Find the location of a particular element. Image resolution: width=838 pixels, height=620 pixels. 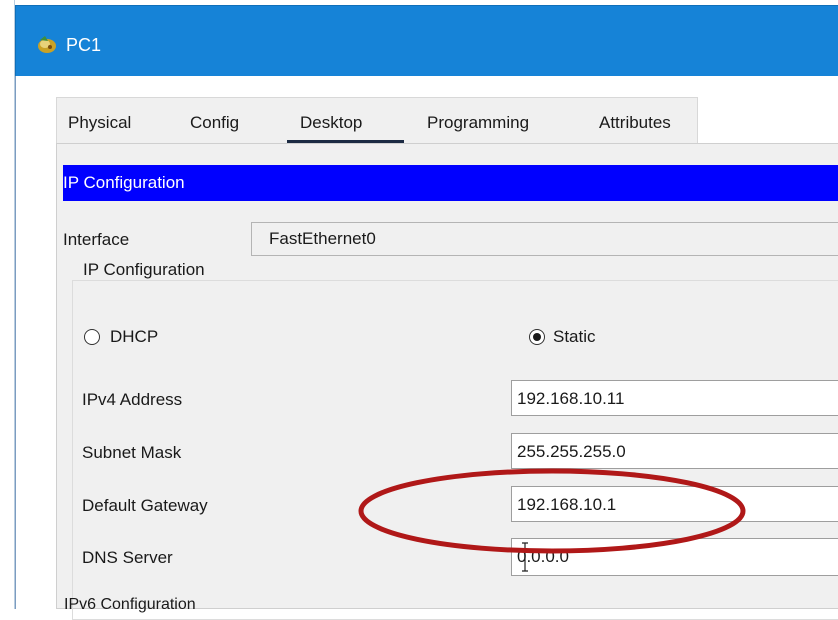

text-cursor-icon is located at coordinates (525, 557).